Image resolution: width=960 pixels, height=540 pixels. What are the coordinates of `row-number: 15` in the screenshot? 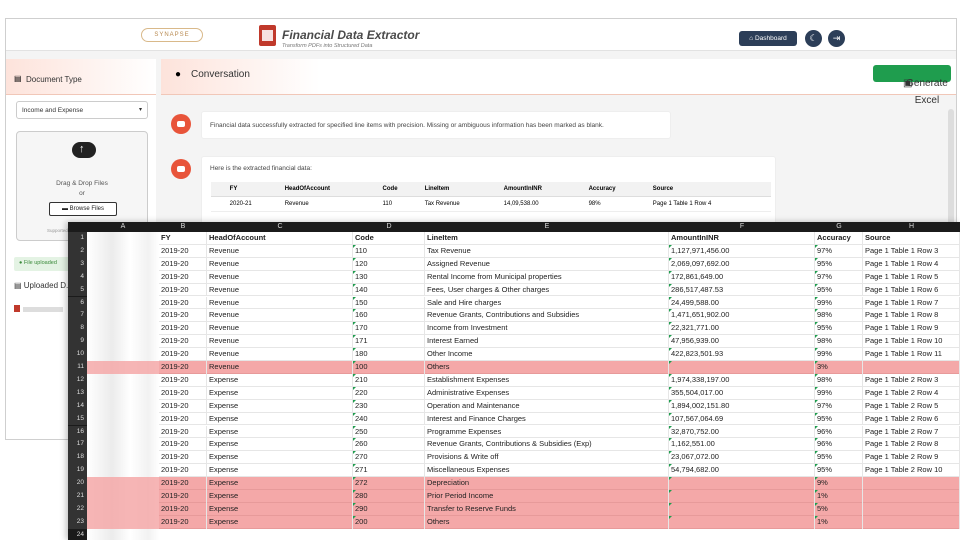 It's located at (77, 419).